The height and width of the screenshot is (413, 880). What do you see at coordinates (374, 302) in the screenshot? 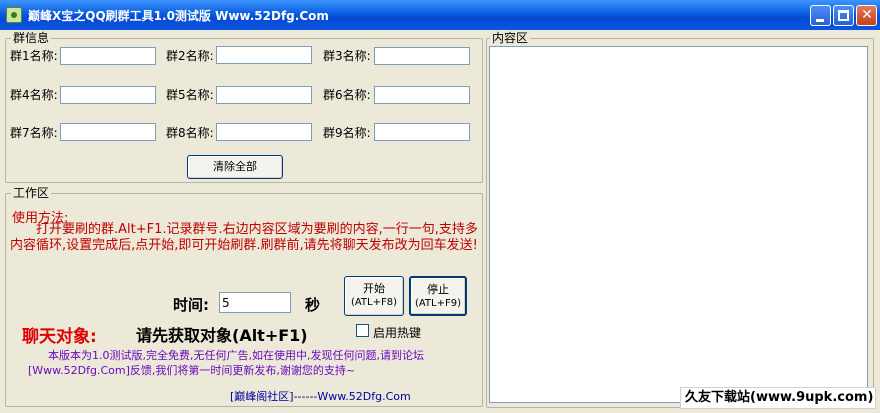
I see `start-button-shortcut: (ATL+F8)` at bounding box center [374, 302].